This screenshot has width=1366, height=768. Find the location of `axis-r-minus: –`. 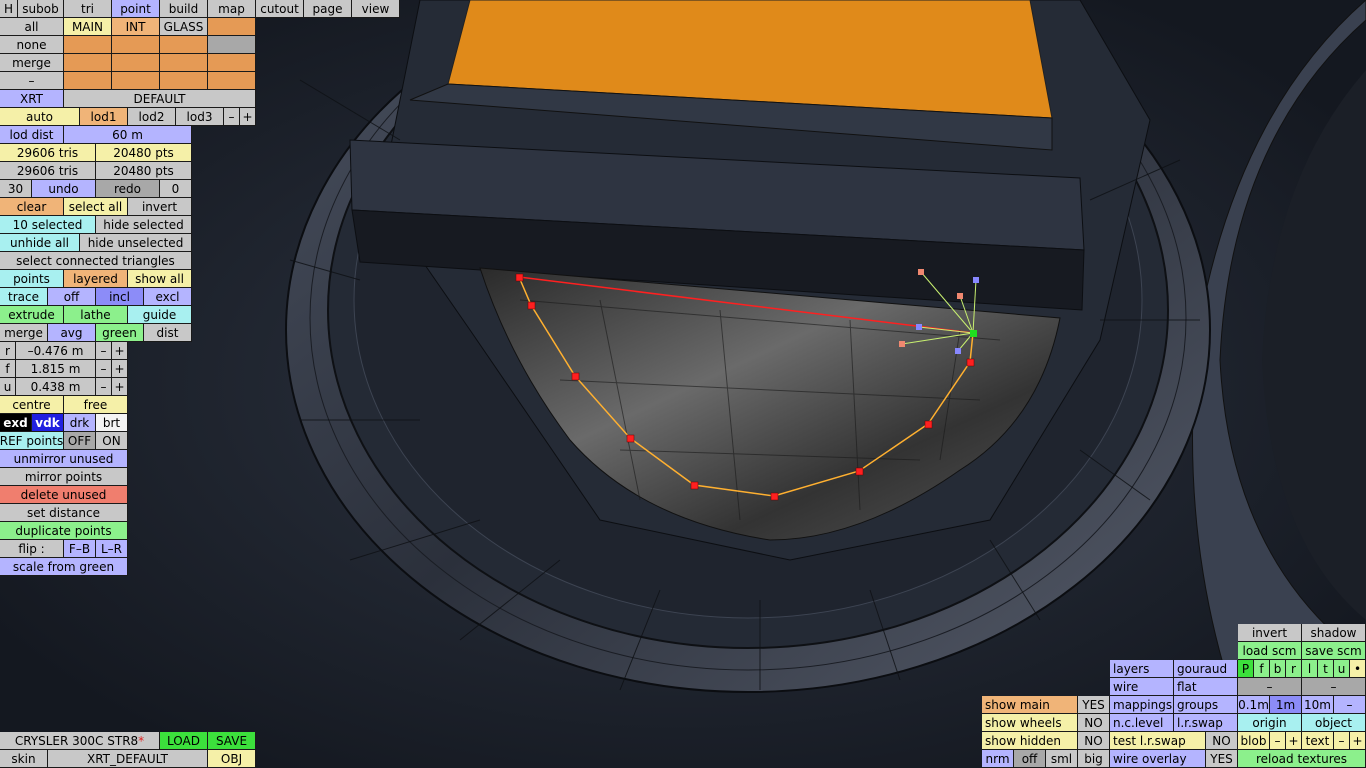

axis-r-minus: – is located at coordinates (104, 351).